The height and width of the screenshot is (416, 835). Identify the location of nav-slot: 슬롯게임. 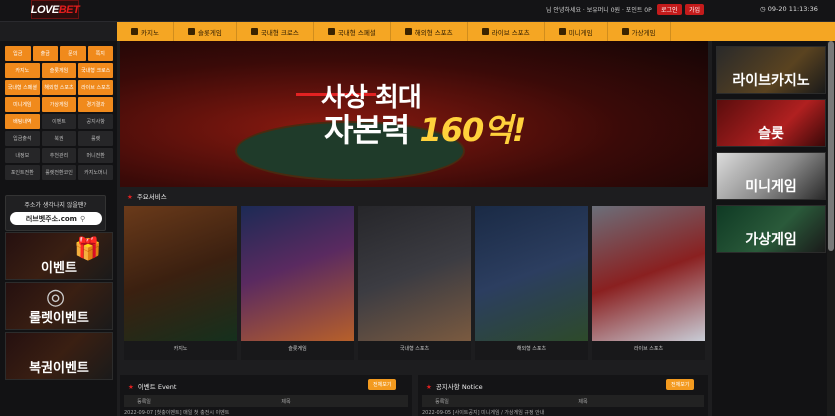
(205, 31).